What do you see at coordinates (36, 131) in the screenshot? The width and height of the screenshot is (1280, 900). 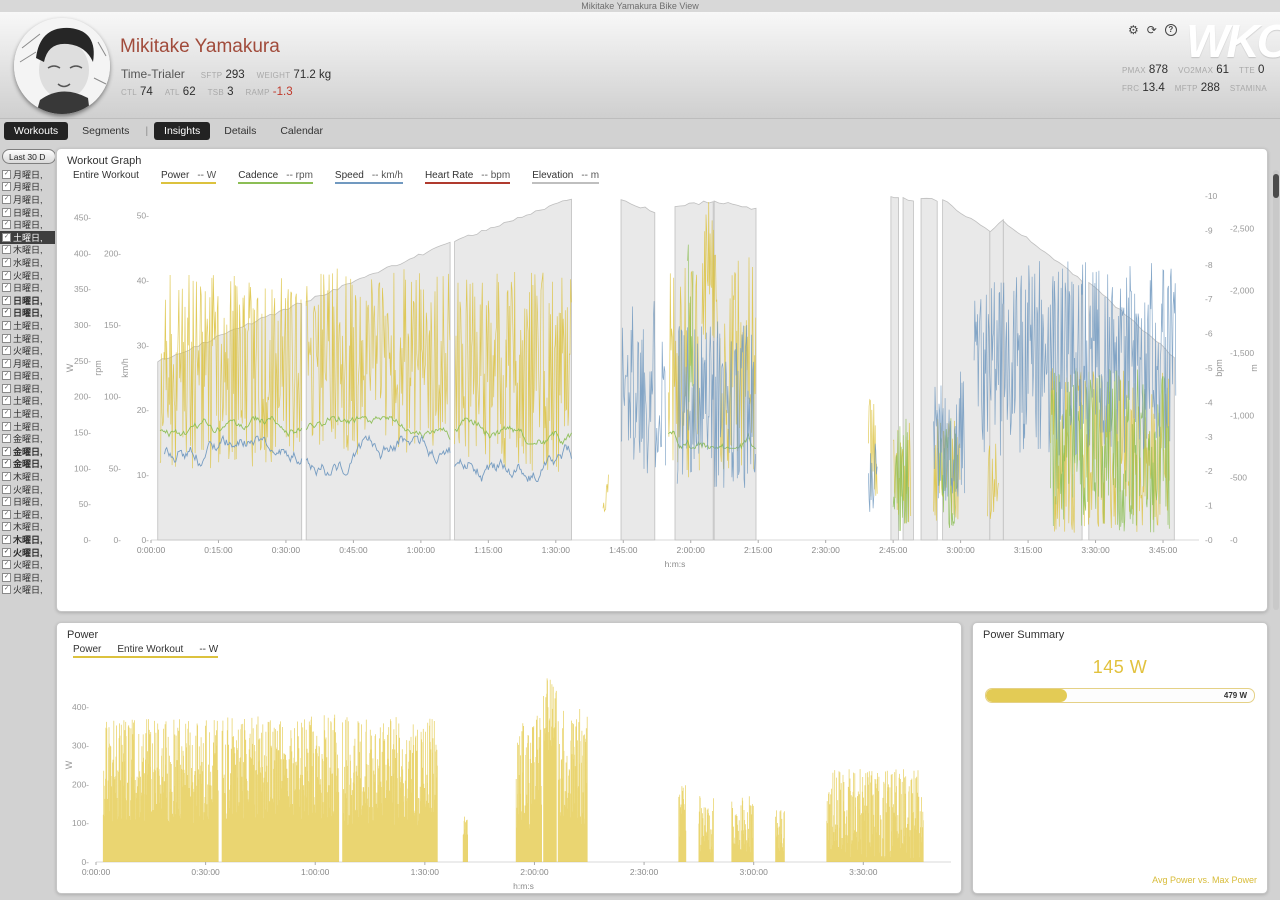 I see `tab-workouts: Workouts` at bounding box center [36, 131].